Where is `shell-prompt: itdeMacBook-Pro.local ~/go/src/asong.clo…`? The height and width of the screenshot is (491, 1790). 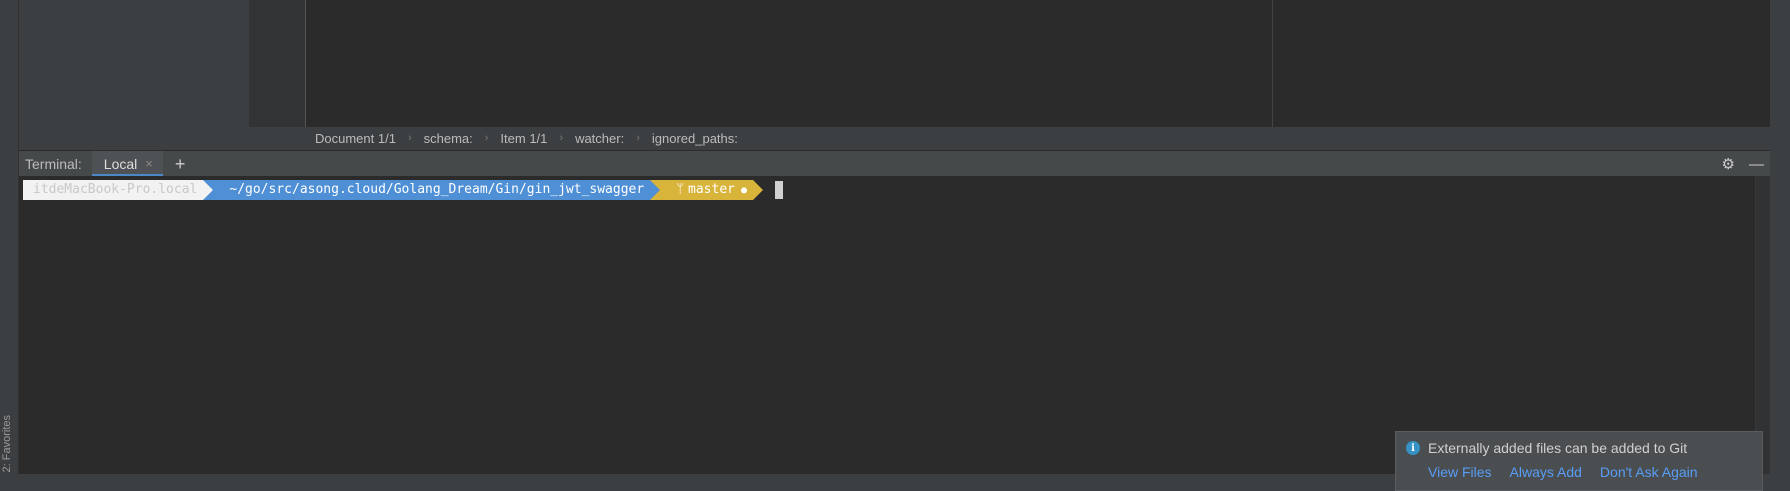 shell-prompt: itdeMacBook-Pro.local ~/go/src/asong.clo… is located at coordinates (403, 190).